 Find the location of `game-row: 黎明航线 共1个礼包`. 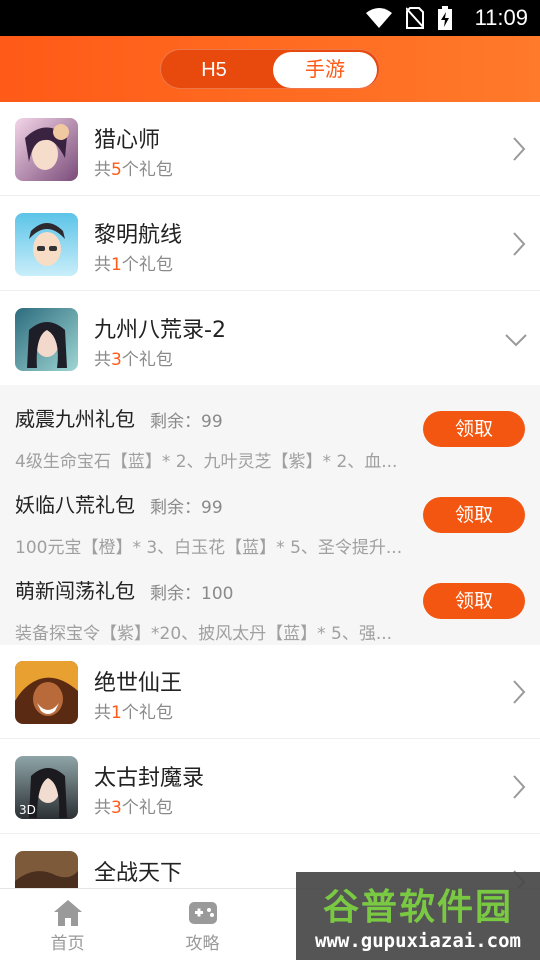

game-row: 黎明航线 共1个礼包 is located at coordinates (270, 244).